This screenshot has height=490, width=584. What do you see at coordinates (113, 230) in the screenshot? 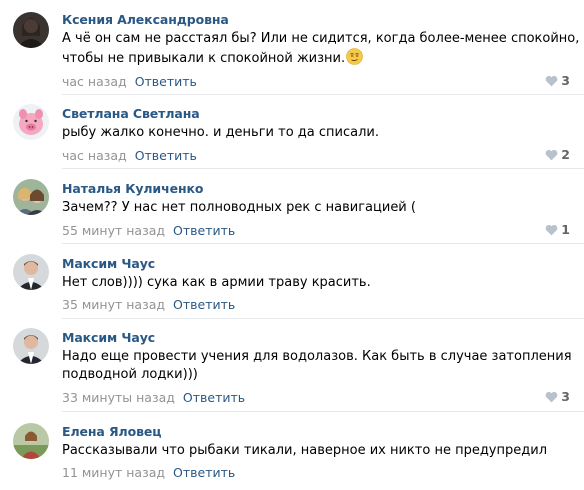
I see `comment-time: 55 минут назад` at bounding box center [113, 230].